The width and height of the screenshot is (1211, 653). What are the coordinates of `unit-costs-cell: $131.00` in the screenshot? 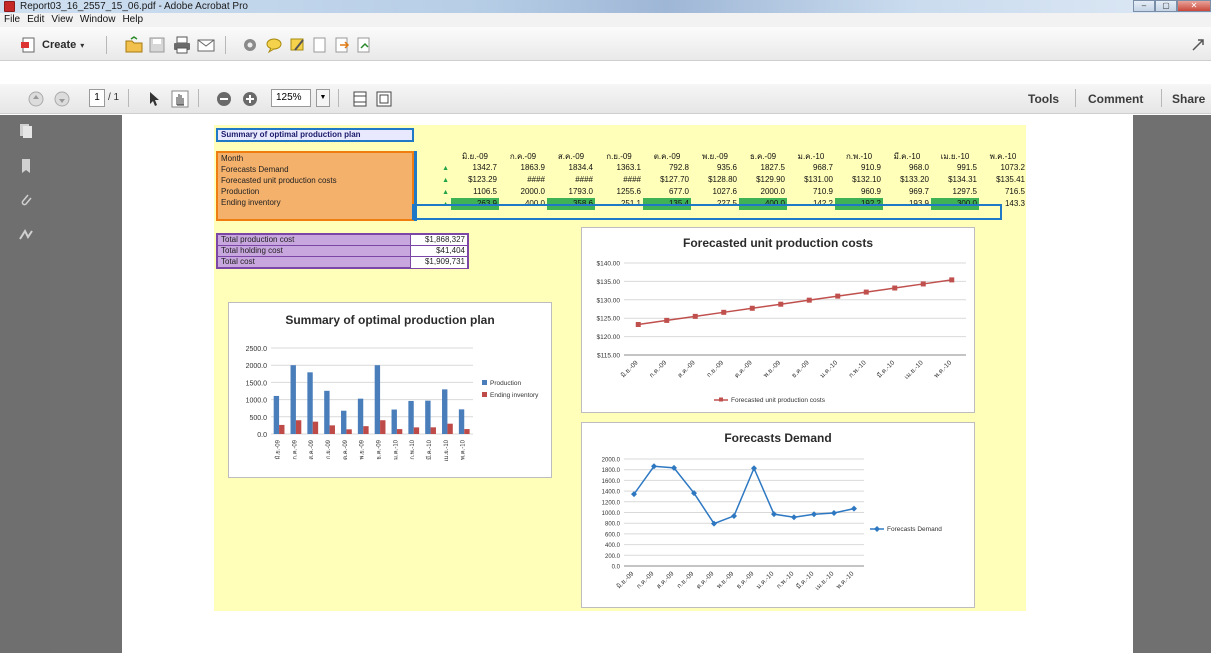 It's located at (811, 180).